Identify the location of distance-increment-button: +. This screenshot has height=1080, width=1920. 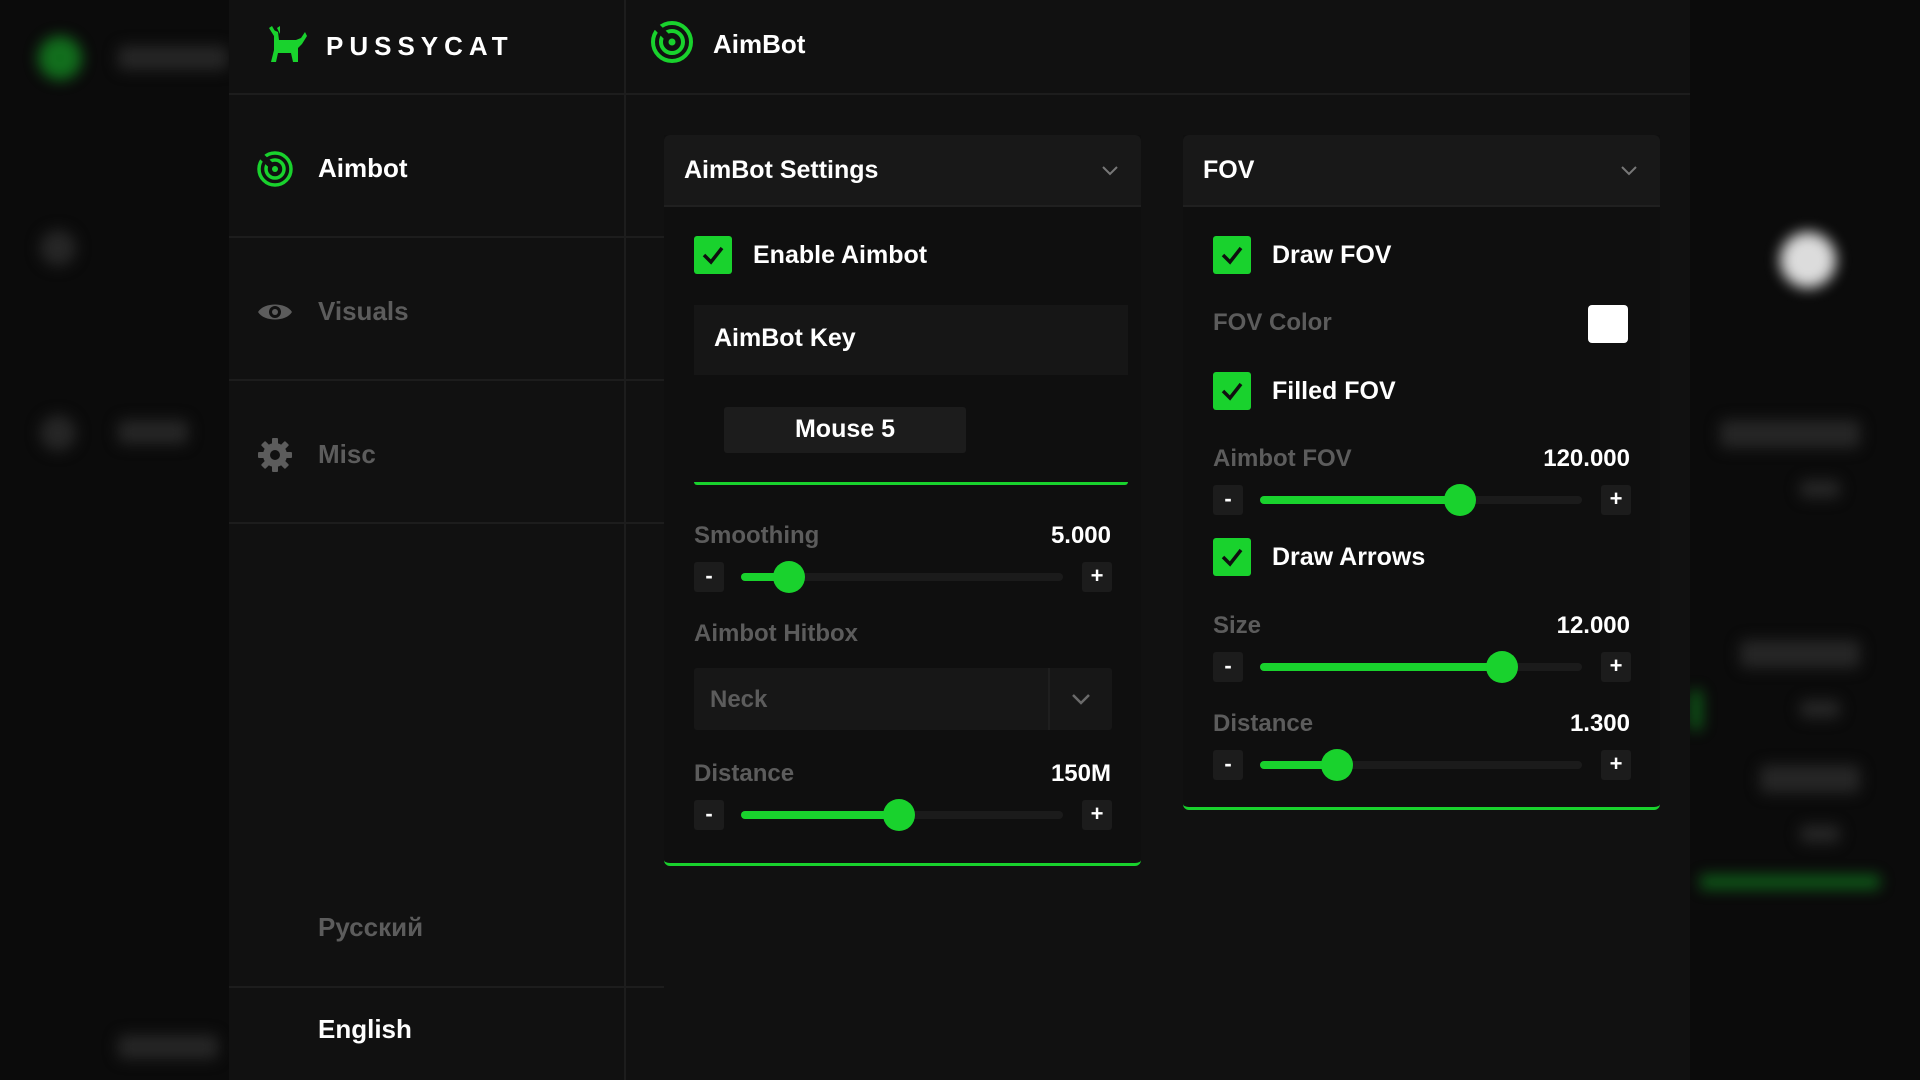
(1097, 815).